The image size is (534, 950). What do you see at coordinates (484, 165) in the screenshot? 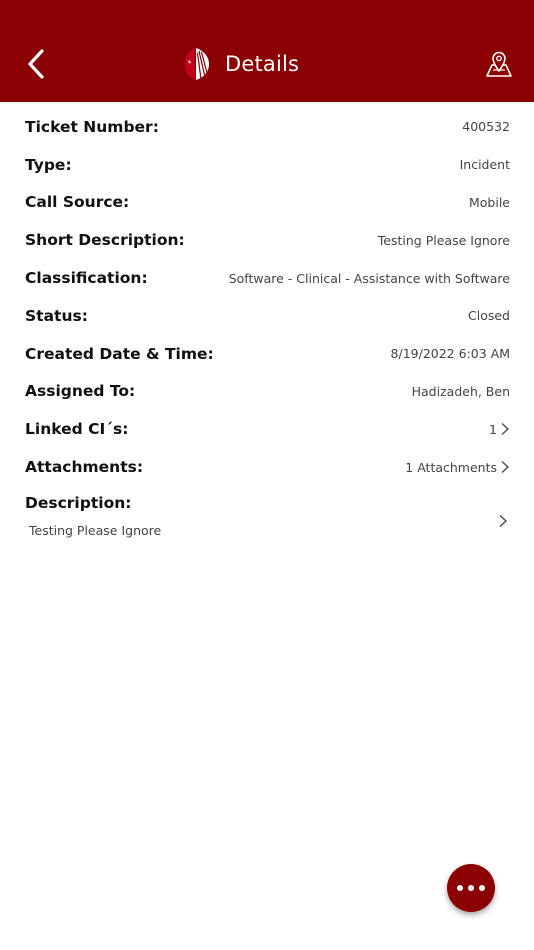
I see `detail-value: Incident` at bounding box center [484, 165].